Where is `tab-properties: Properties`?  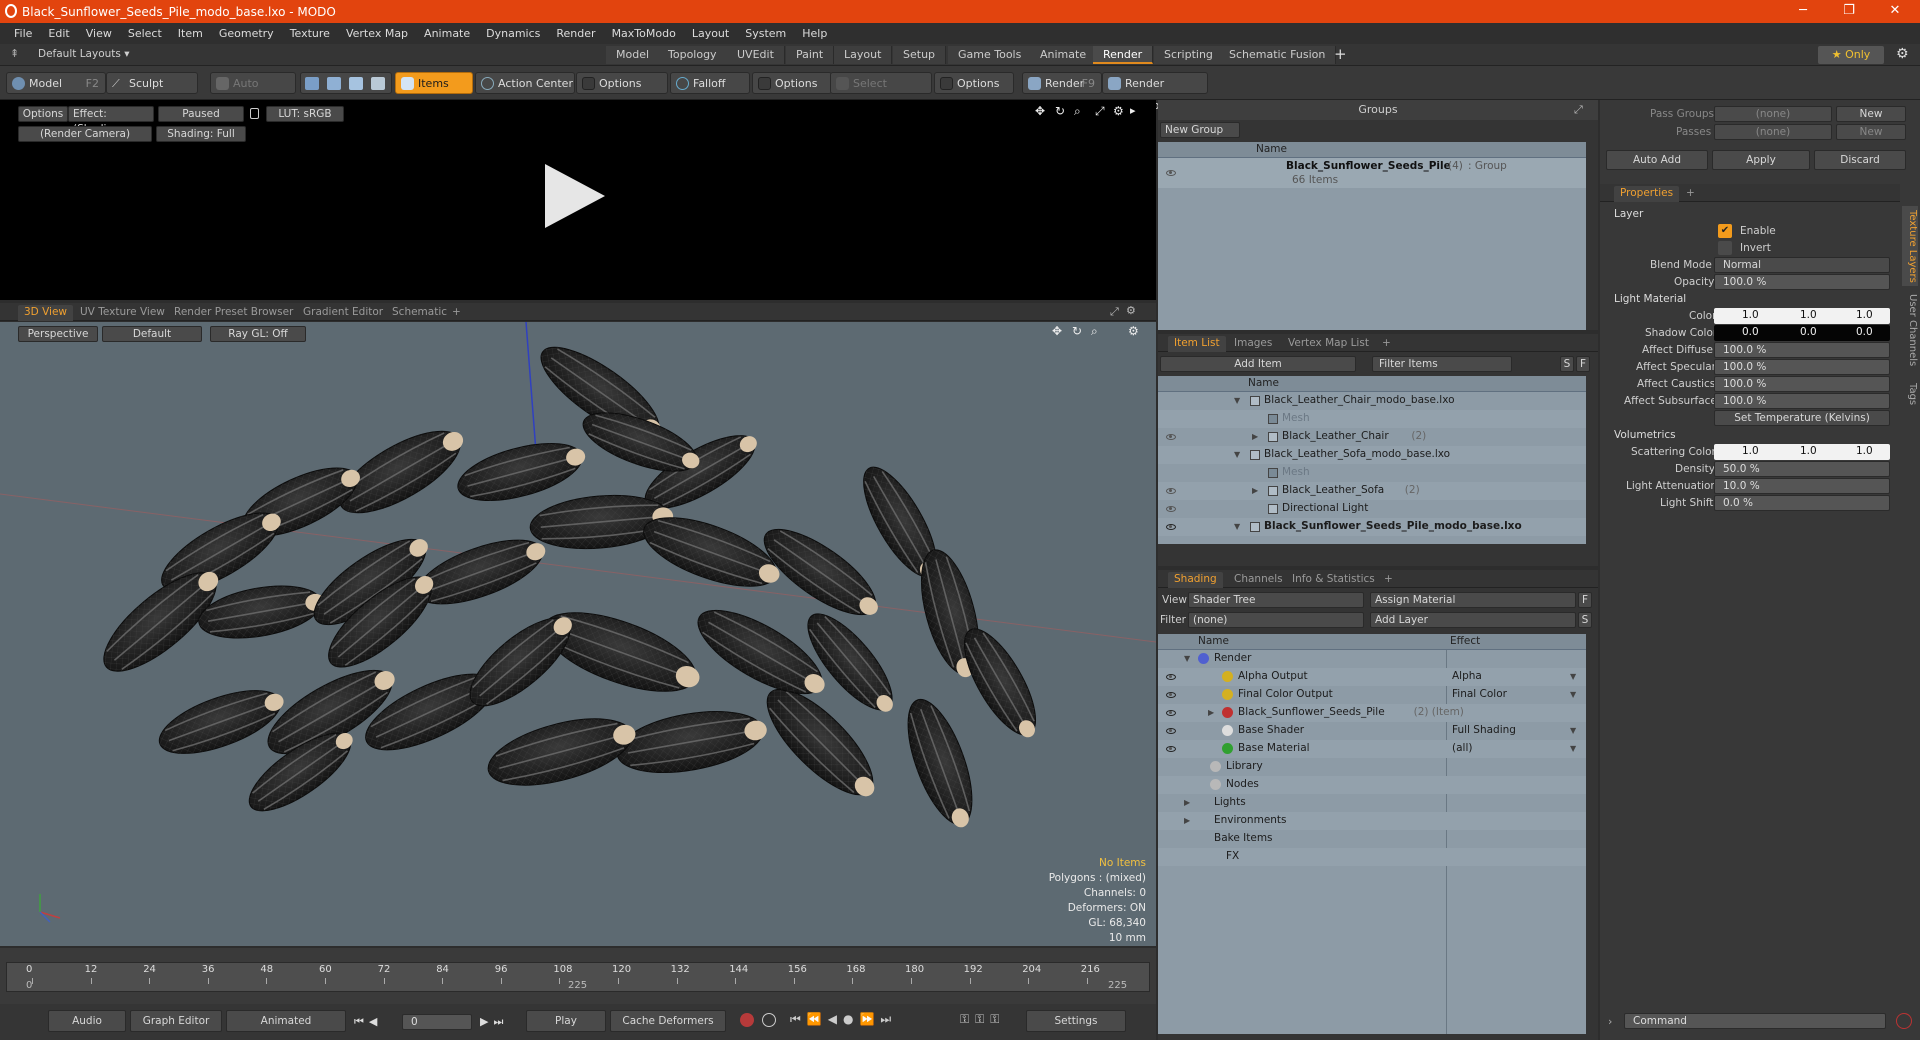 tab-properties: Properties is located at coordinates (1647, 194).